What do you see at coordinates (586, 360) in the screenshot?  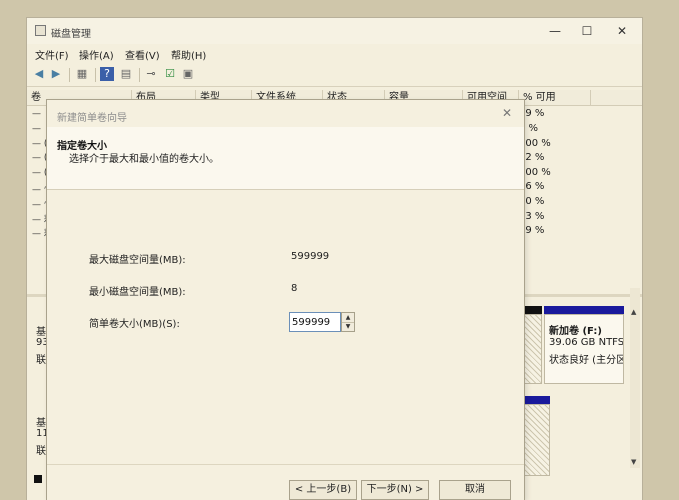 I see `new-volume-status: 状态良好 (主分区` at bounding box center [586, 360].